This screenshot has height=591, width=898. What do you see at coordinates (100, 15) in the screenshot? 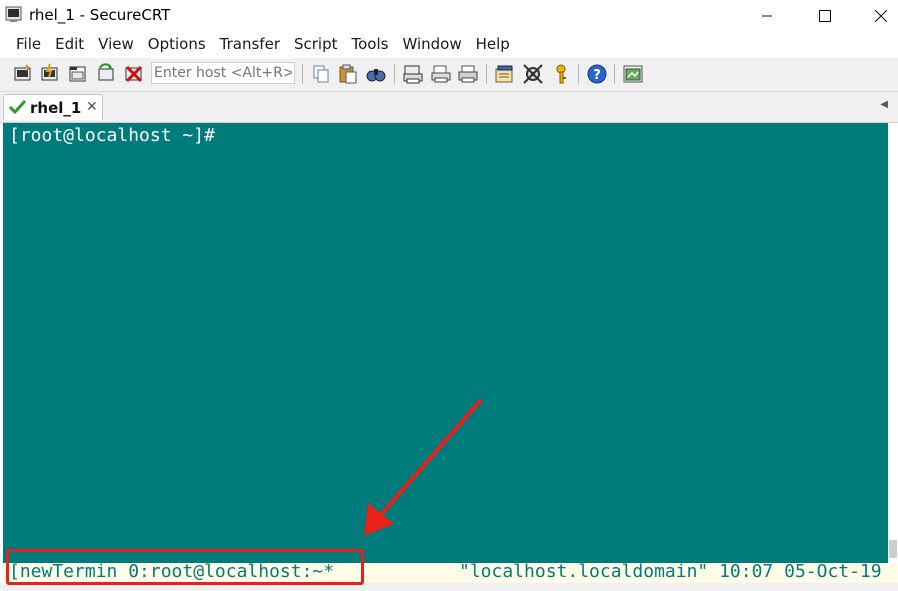
I see `window-title: rhel_1 - SecureCRT` at bounding box center [100, 15].